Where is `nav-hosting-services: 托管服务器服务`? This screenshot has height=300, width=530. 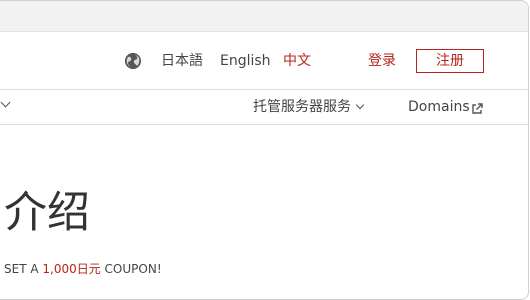
nav-hosting-services: 托管服务器服务 is located at coordinates (302, 107).